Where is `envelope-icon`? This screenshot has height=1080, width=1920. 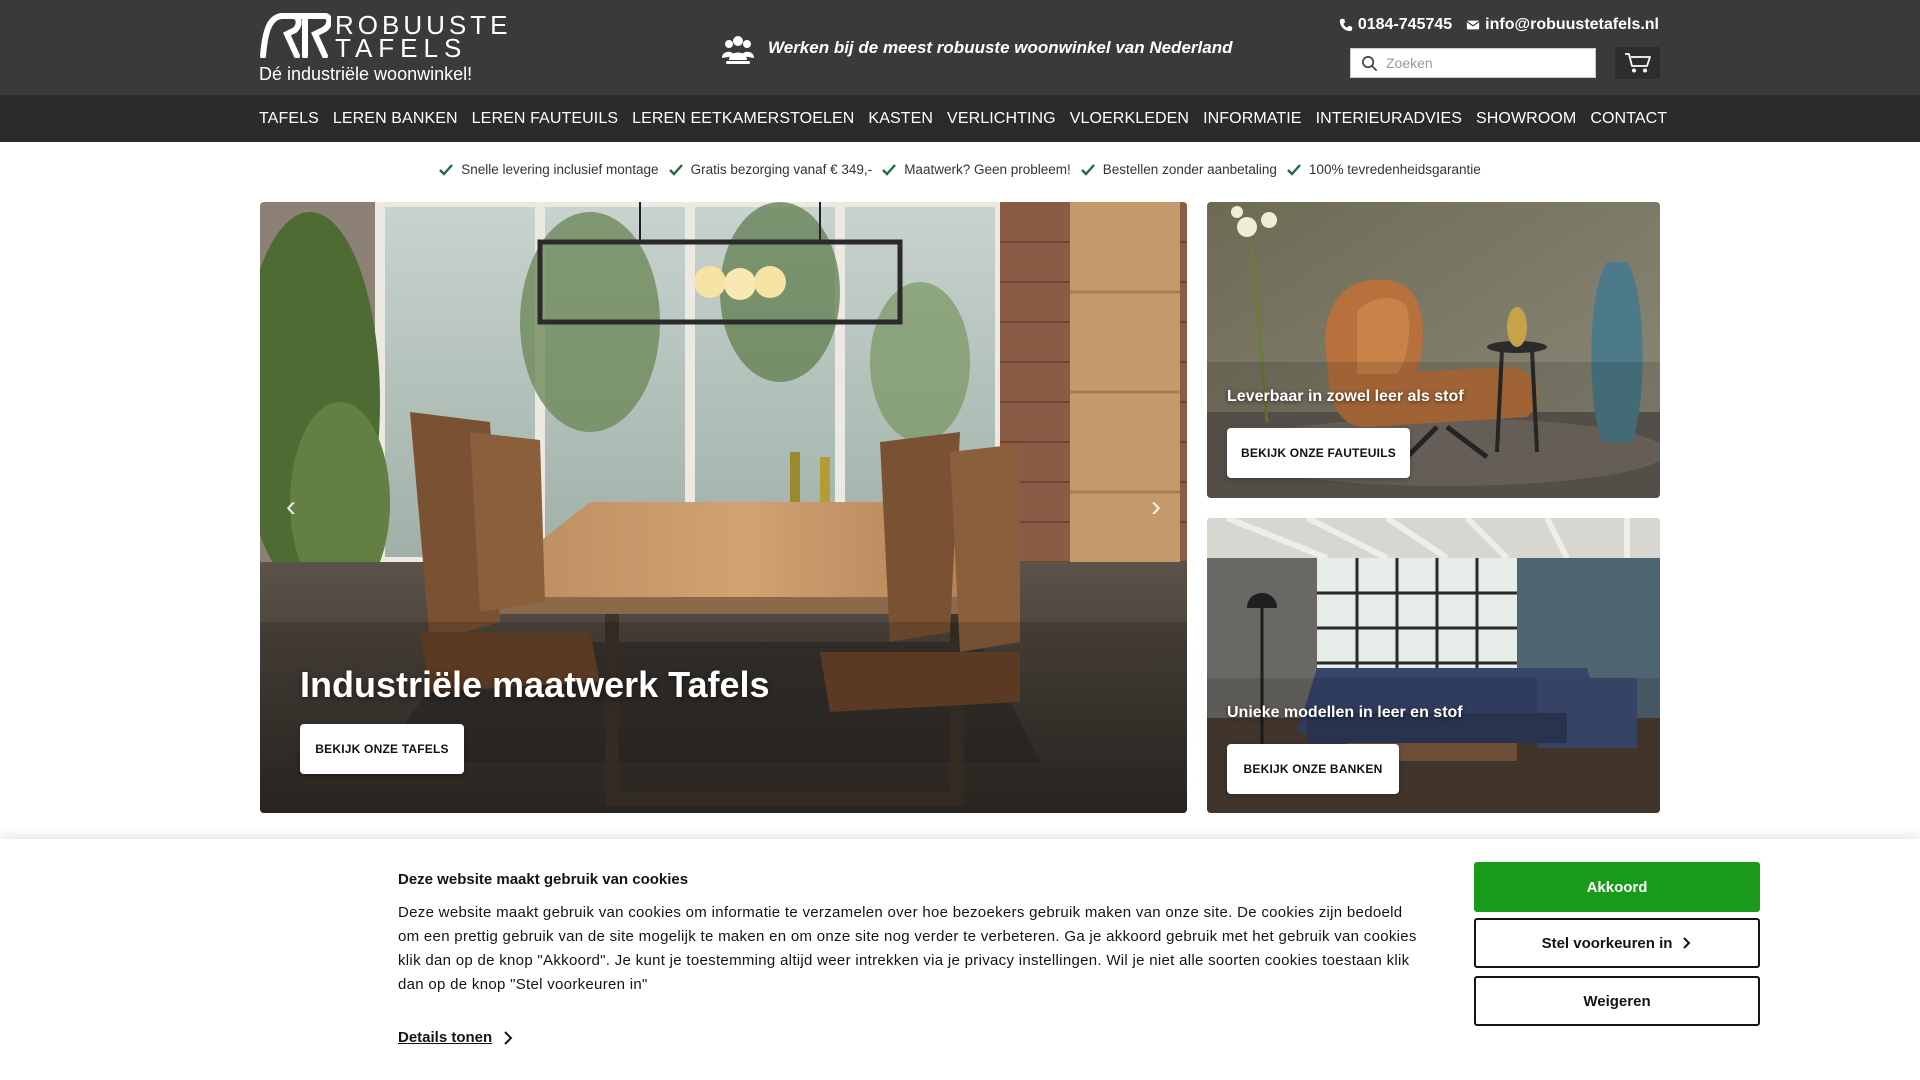
envelope-icon is located at coordinates (1473, 25).